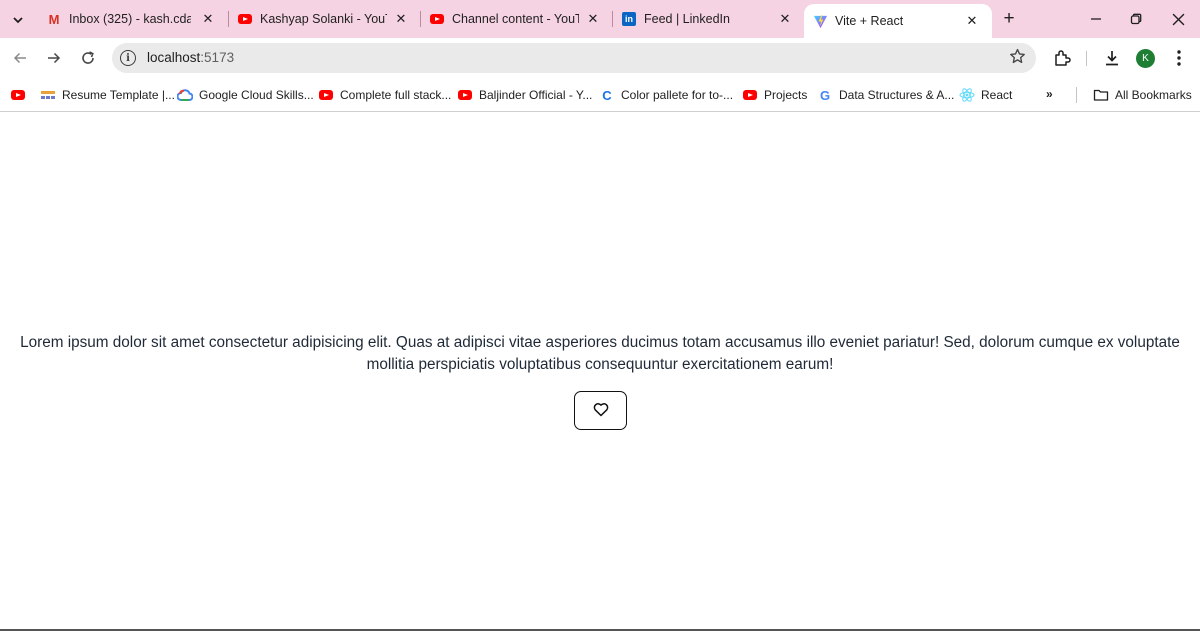  I want to click on tab-title: Inbox (325) - kash.cdac@, so click(130, 19).